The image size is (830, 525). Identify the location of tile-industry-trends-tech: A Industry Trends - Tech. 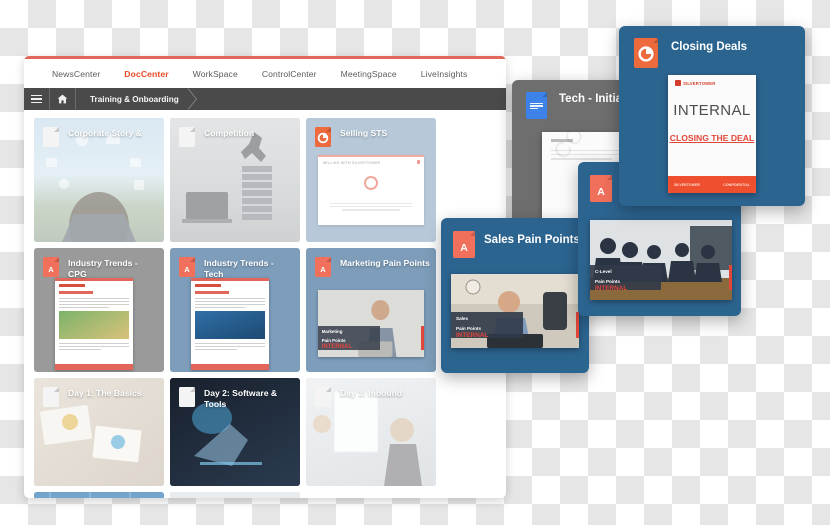
(235, 310).